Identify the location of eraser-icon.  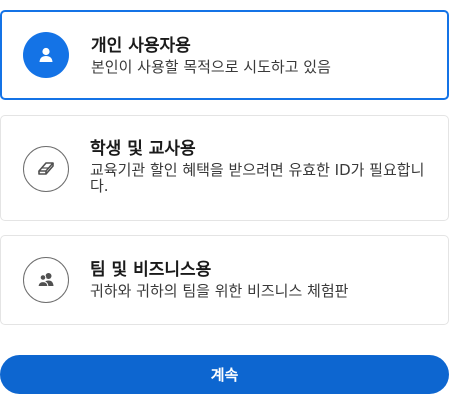
(46, 169).